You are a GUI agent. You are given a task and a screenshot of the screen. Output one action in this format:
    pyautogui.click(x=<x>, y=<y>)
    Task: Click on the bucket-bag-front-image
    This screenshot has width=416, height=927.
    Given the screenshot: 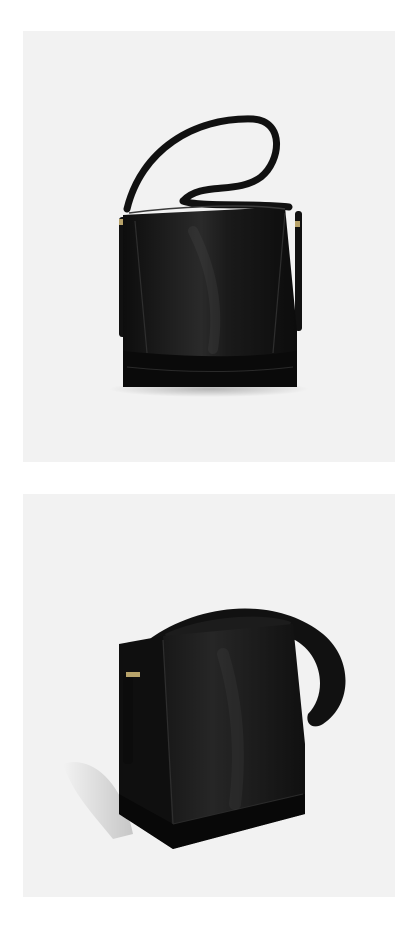 What is the action you would take?
    pyautogui.click(x=209, y=256)
    